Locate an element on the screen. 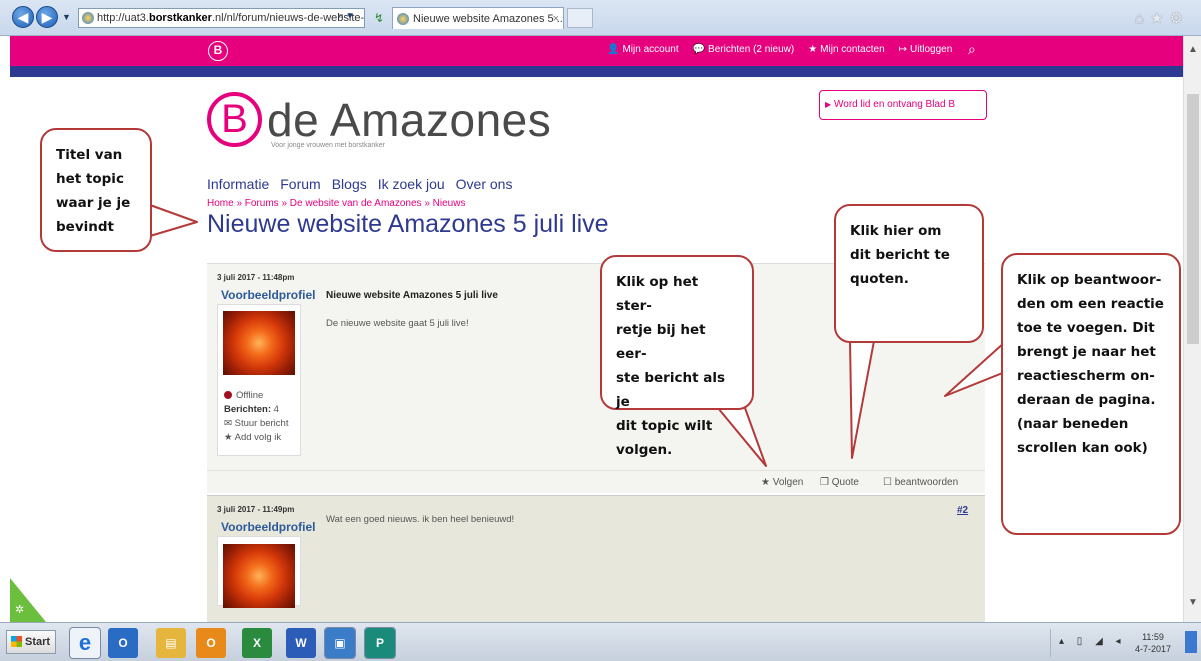 The width and height of the screenshot is (1201, 661). browser-tab: Nieuwe website Amazones 5 ... × is located at coordinates (478, 18).